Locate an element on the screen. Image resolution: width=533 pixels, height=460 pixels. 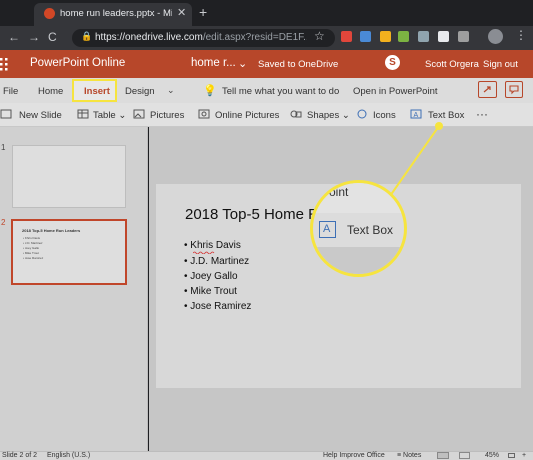
callout-pointer-dot is located at coordinates (439, 126).